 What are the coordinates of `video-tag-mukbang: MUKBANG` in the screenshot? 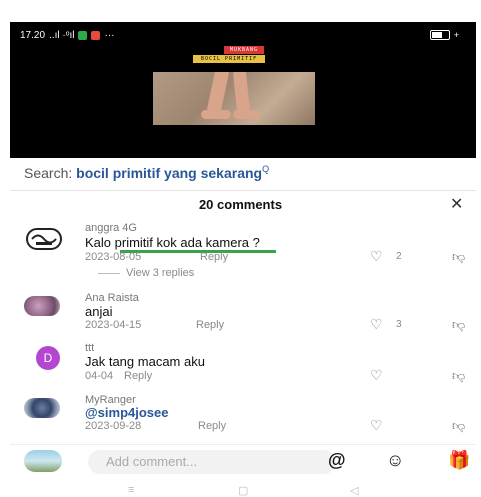 It's located at (244, 50).